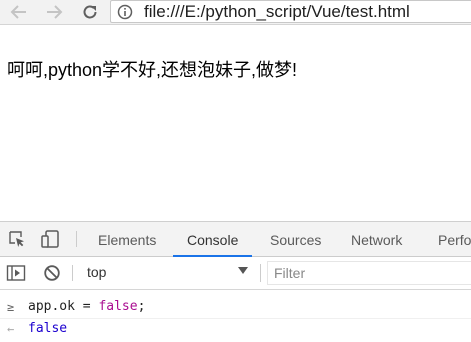 This screenshot has width=471, height=342. I want to click on sidebar-toggle-icon, so click(16, 273).